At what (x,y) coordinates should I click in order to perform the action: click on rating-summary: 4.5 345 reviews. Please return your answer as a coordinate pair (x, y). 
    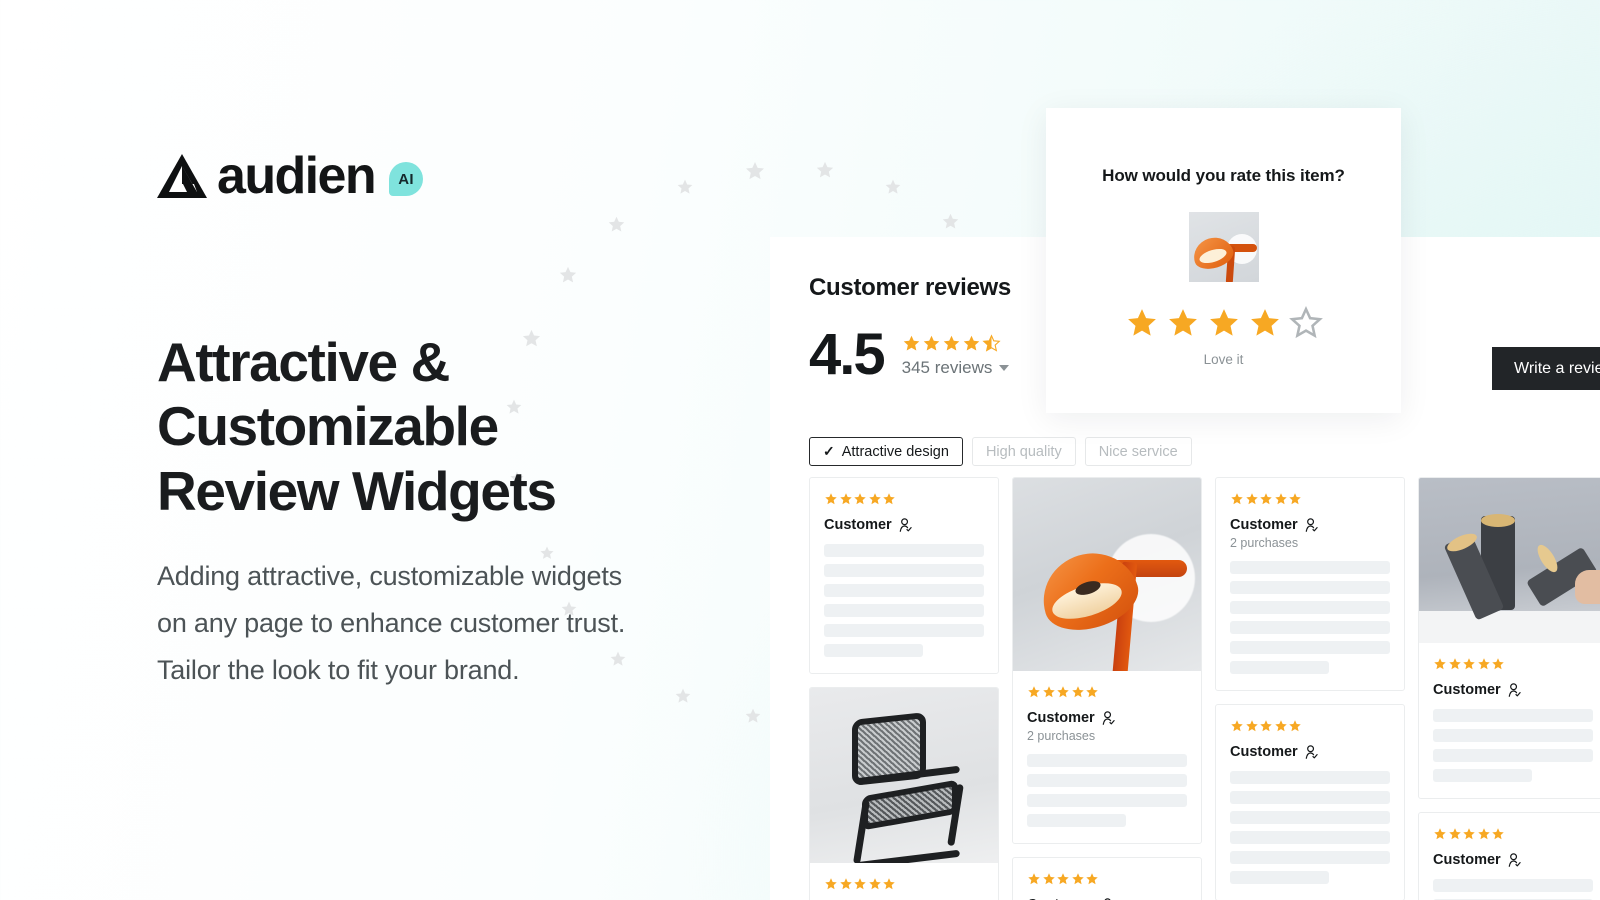
    Looking at the image, I should click on (909, 354).